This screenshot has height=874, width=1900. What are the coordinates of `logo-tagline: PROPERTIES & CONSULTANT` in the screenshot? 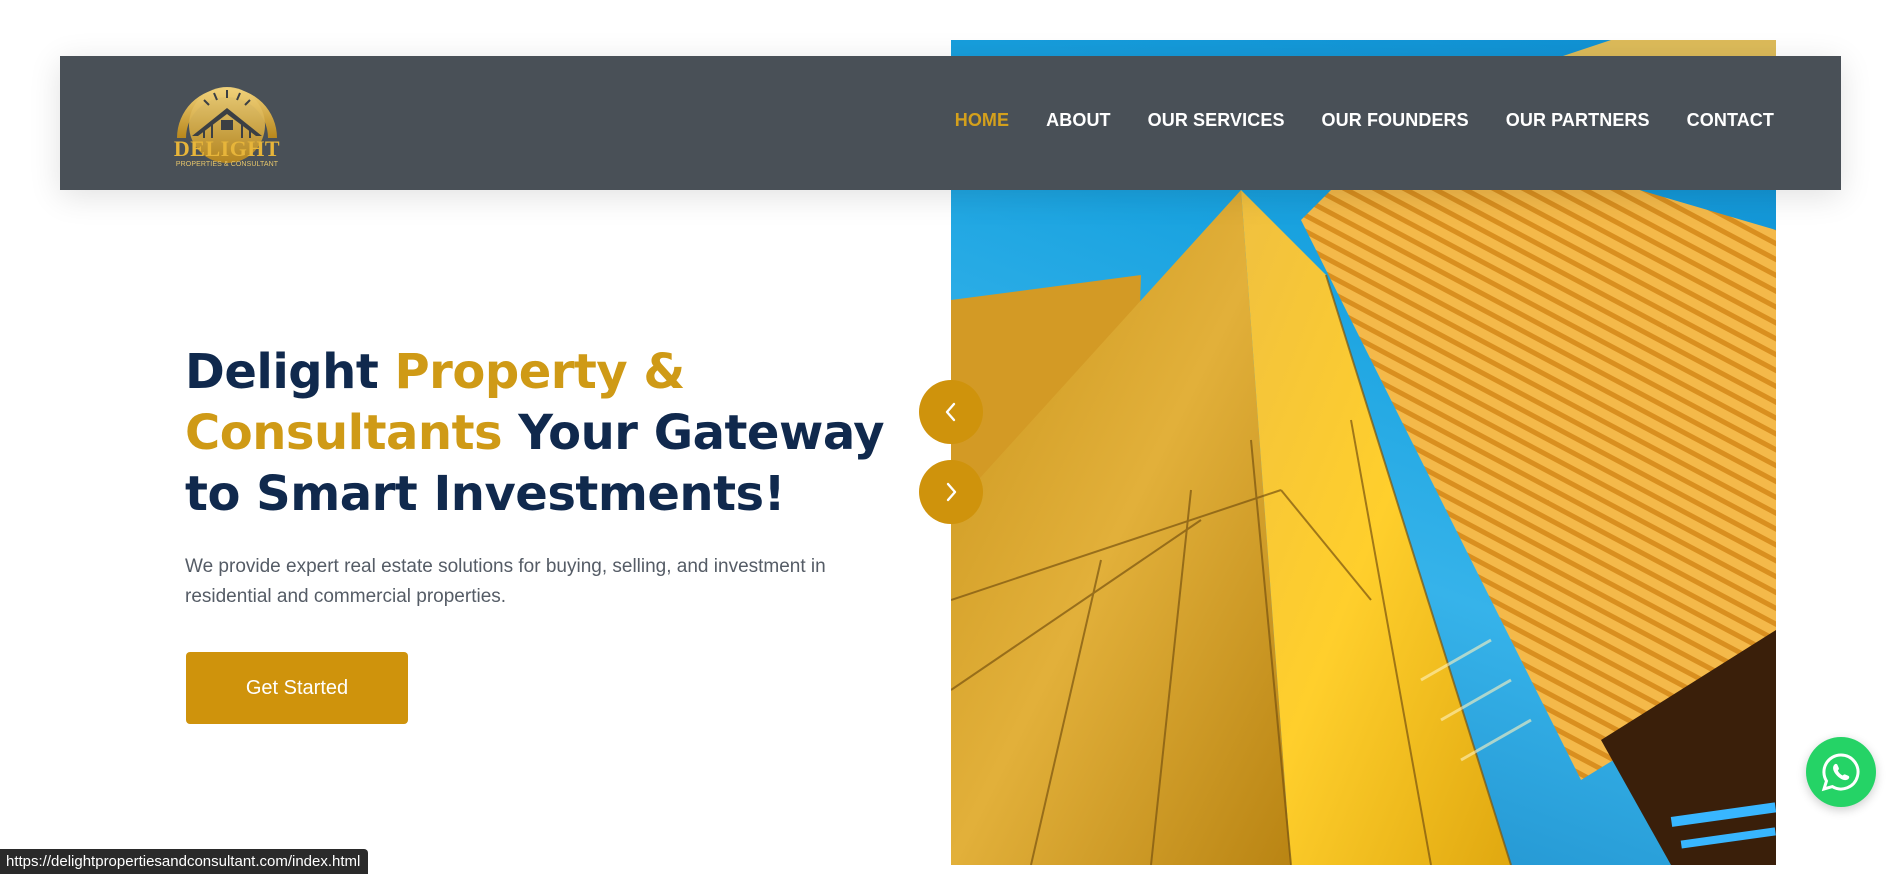 It's located at (227, 164).